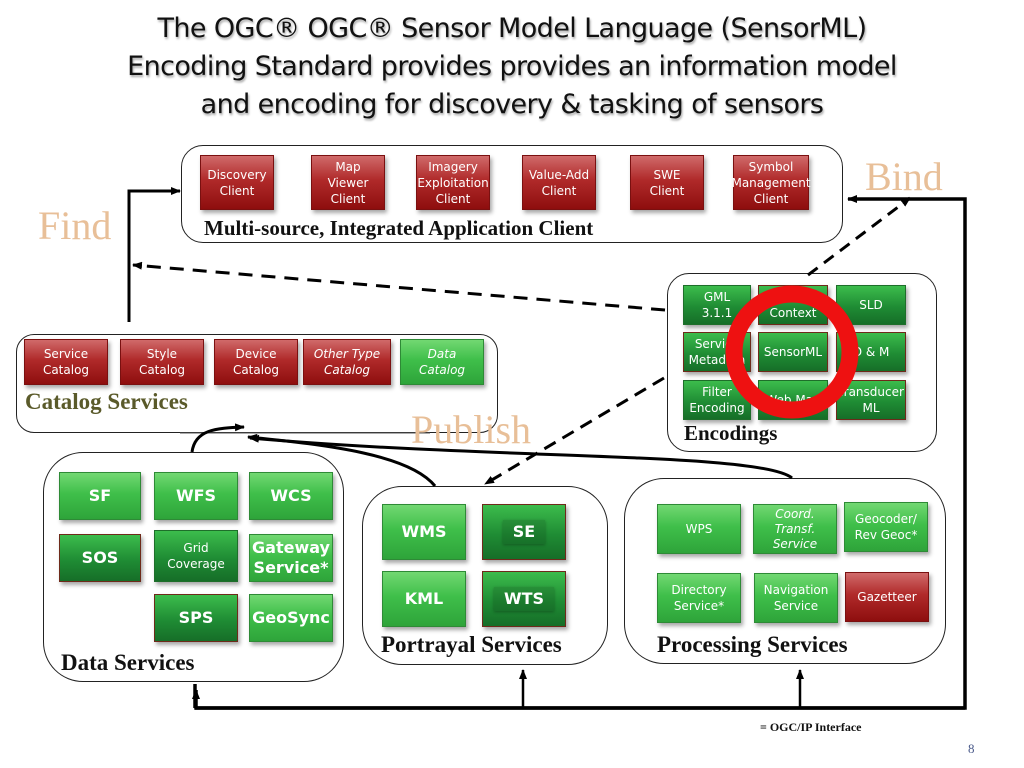  Describe the element at coordinates (424, 532) in the screenshot. I see `portrayal-box-wms: WMS` at that location.